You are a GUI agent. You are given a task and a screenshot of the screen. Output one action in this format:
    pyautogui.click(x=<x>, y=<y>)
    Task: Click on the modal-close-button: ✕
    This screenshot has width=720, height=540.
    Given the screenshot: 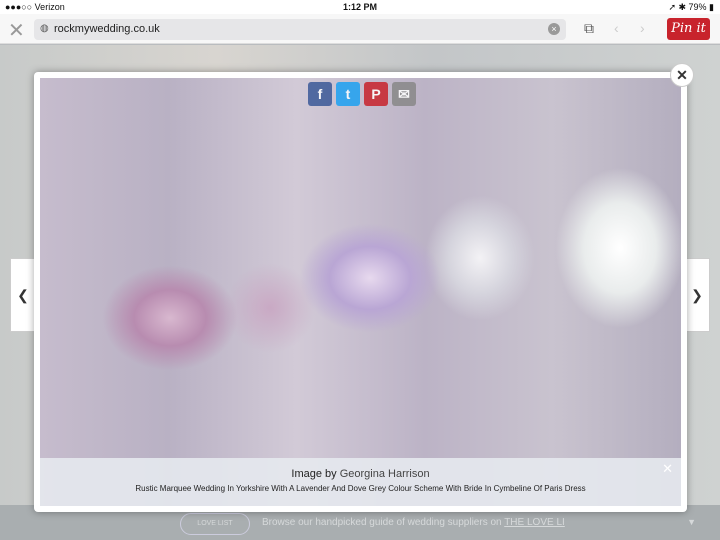 What is the action you would take?
    pyautogui.click(x=682, y=75)
    